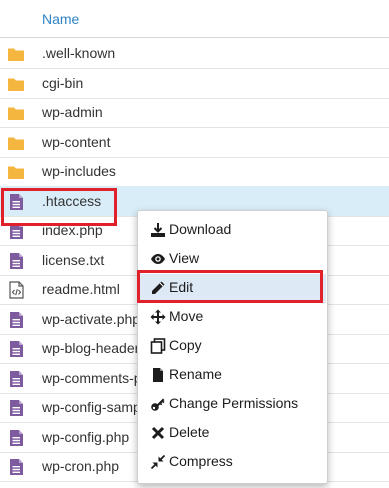 This screenshot has height=488, width=389. Describe the element at coordinates (158, 230) in the screenshot. I see `download-icon` at that location.